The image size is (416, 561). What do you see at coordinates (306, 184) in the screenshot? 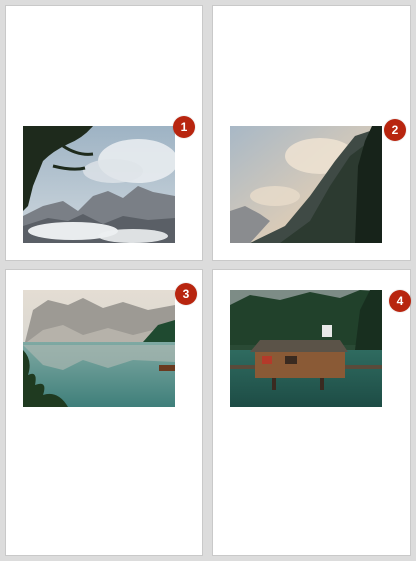
I see `photo-mountain-sunrise` at bounding box center [306, 184].